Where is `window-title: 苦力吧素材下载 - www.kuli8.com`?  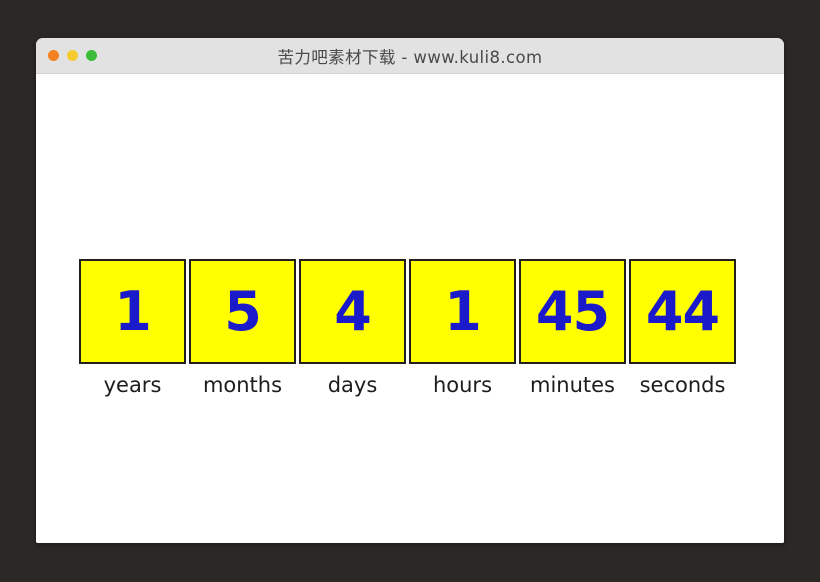
window-title: 苦力吧素材下载 - www.kuli8.com is located at coordinates (410, 57).